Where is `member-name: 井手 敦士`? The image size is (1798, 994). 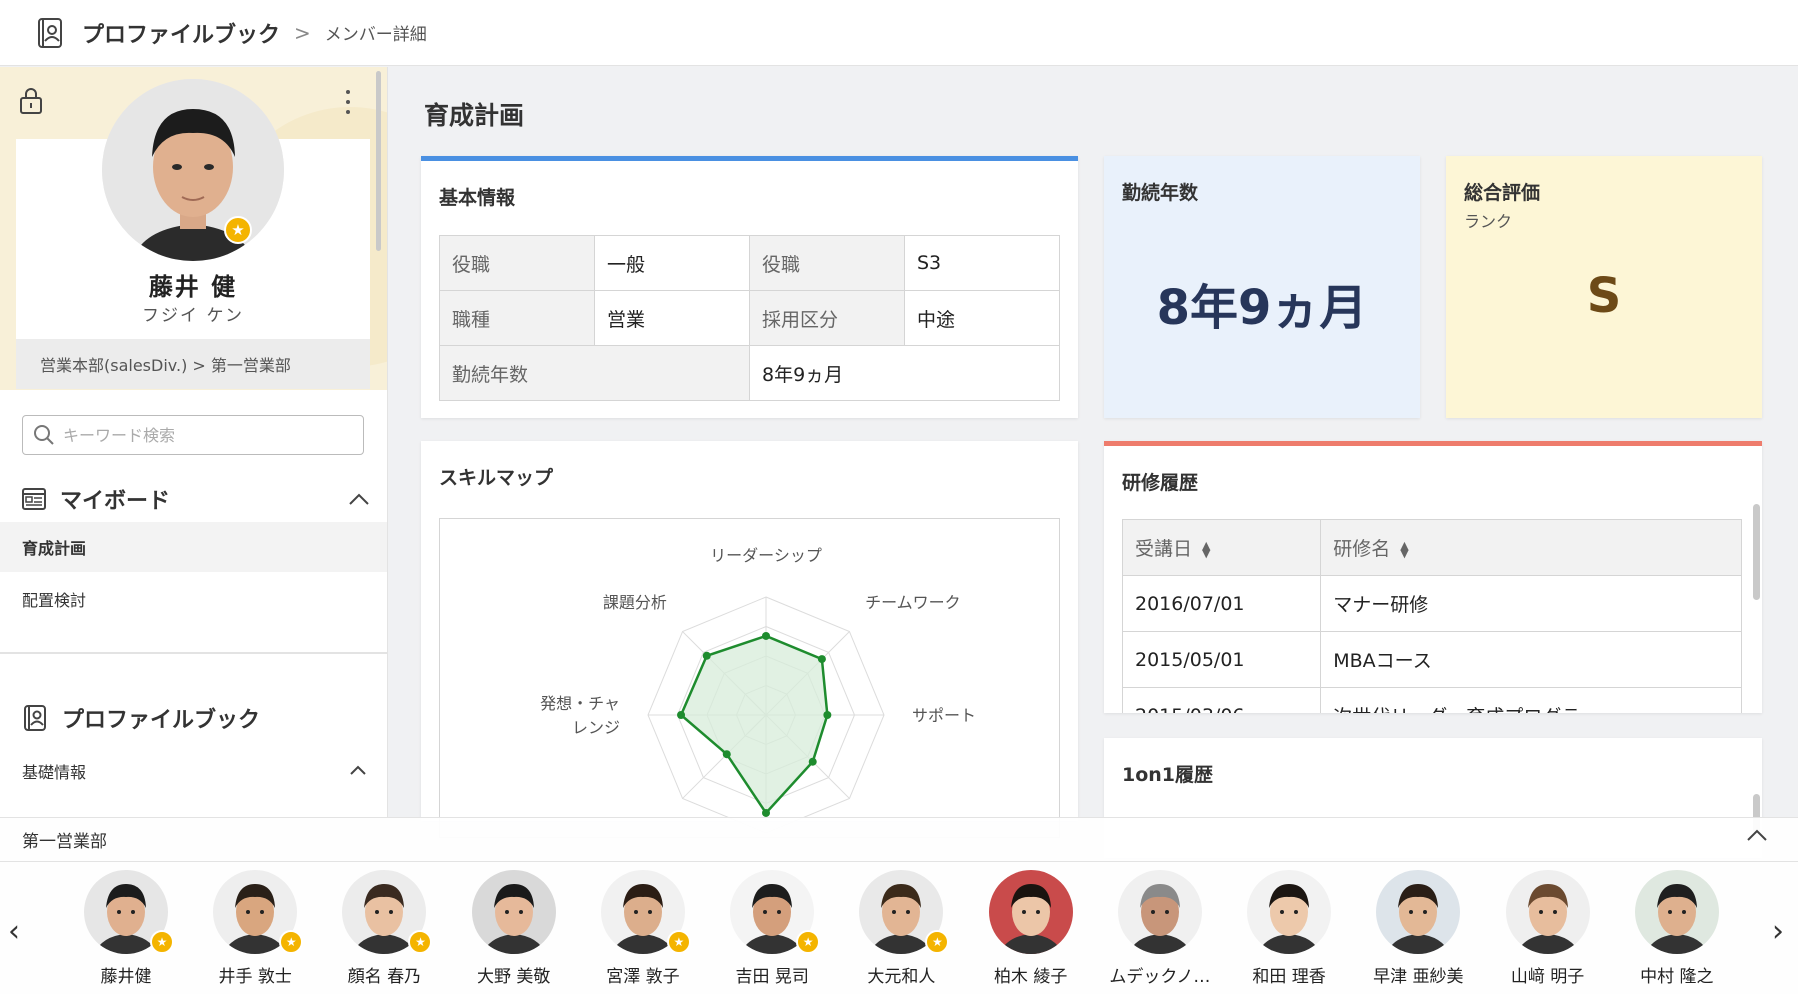 member-name: 井手 敦士 is located at coordinates (255, 977).